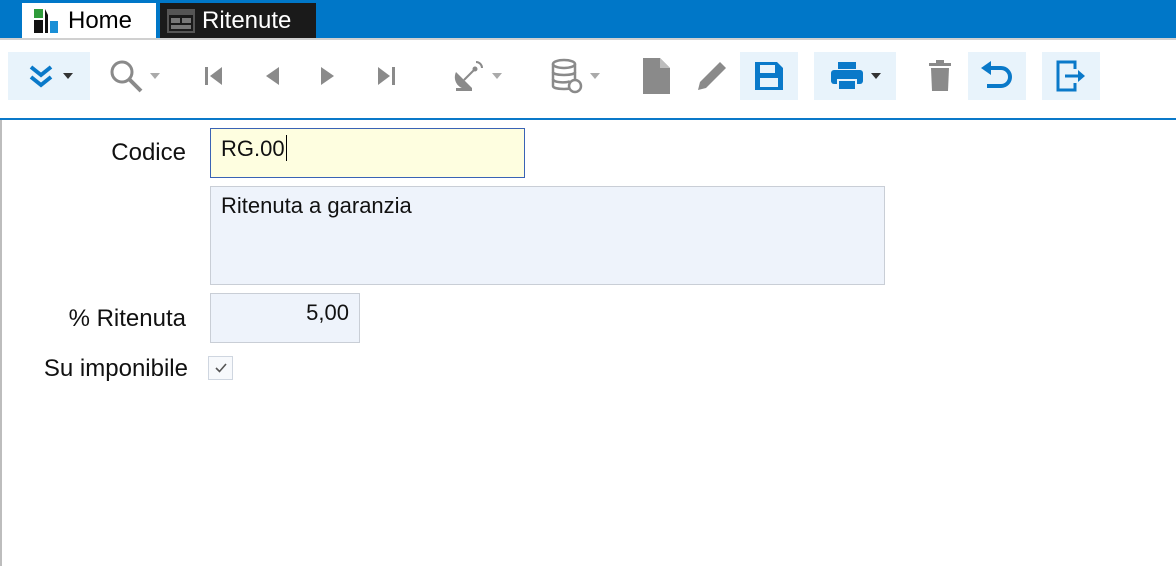  I want to click on delete-trash-icon, so click(940, 75).